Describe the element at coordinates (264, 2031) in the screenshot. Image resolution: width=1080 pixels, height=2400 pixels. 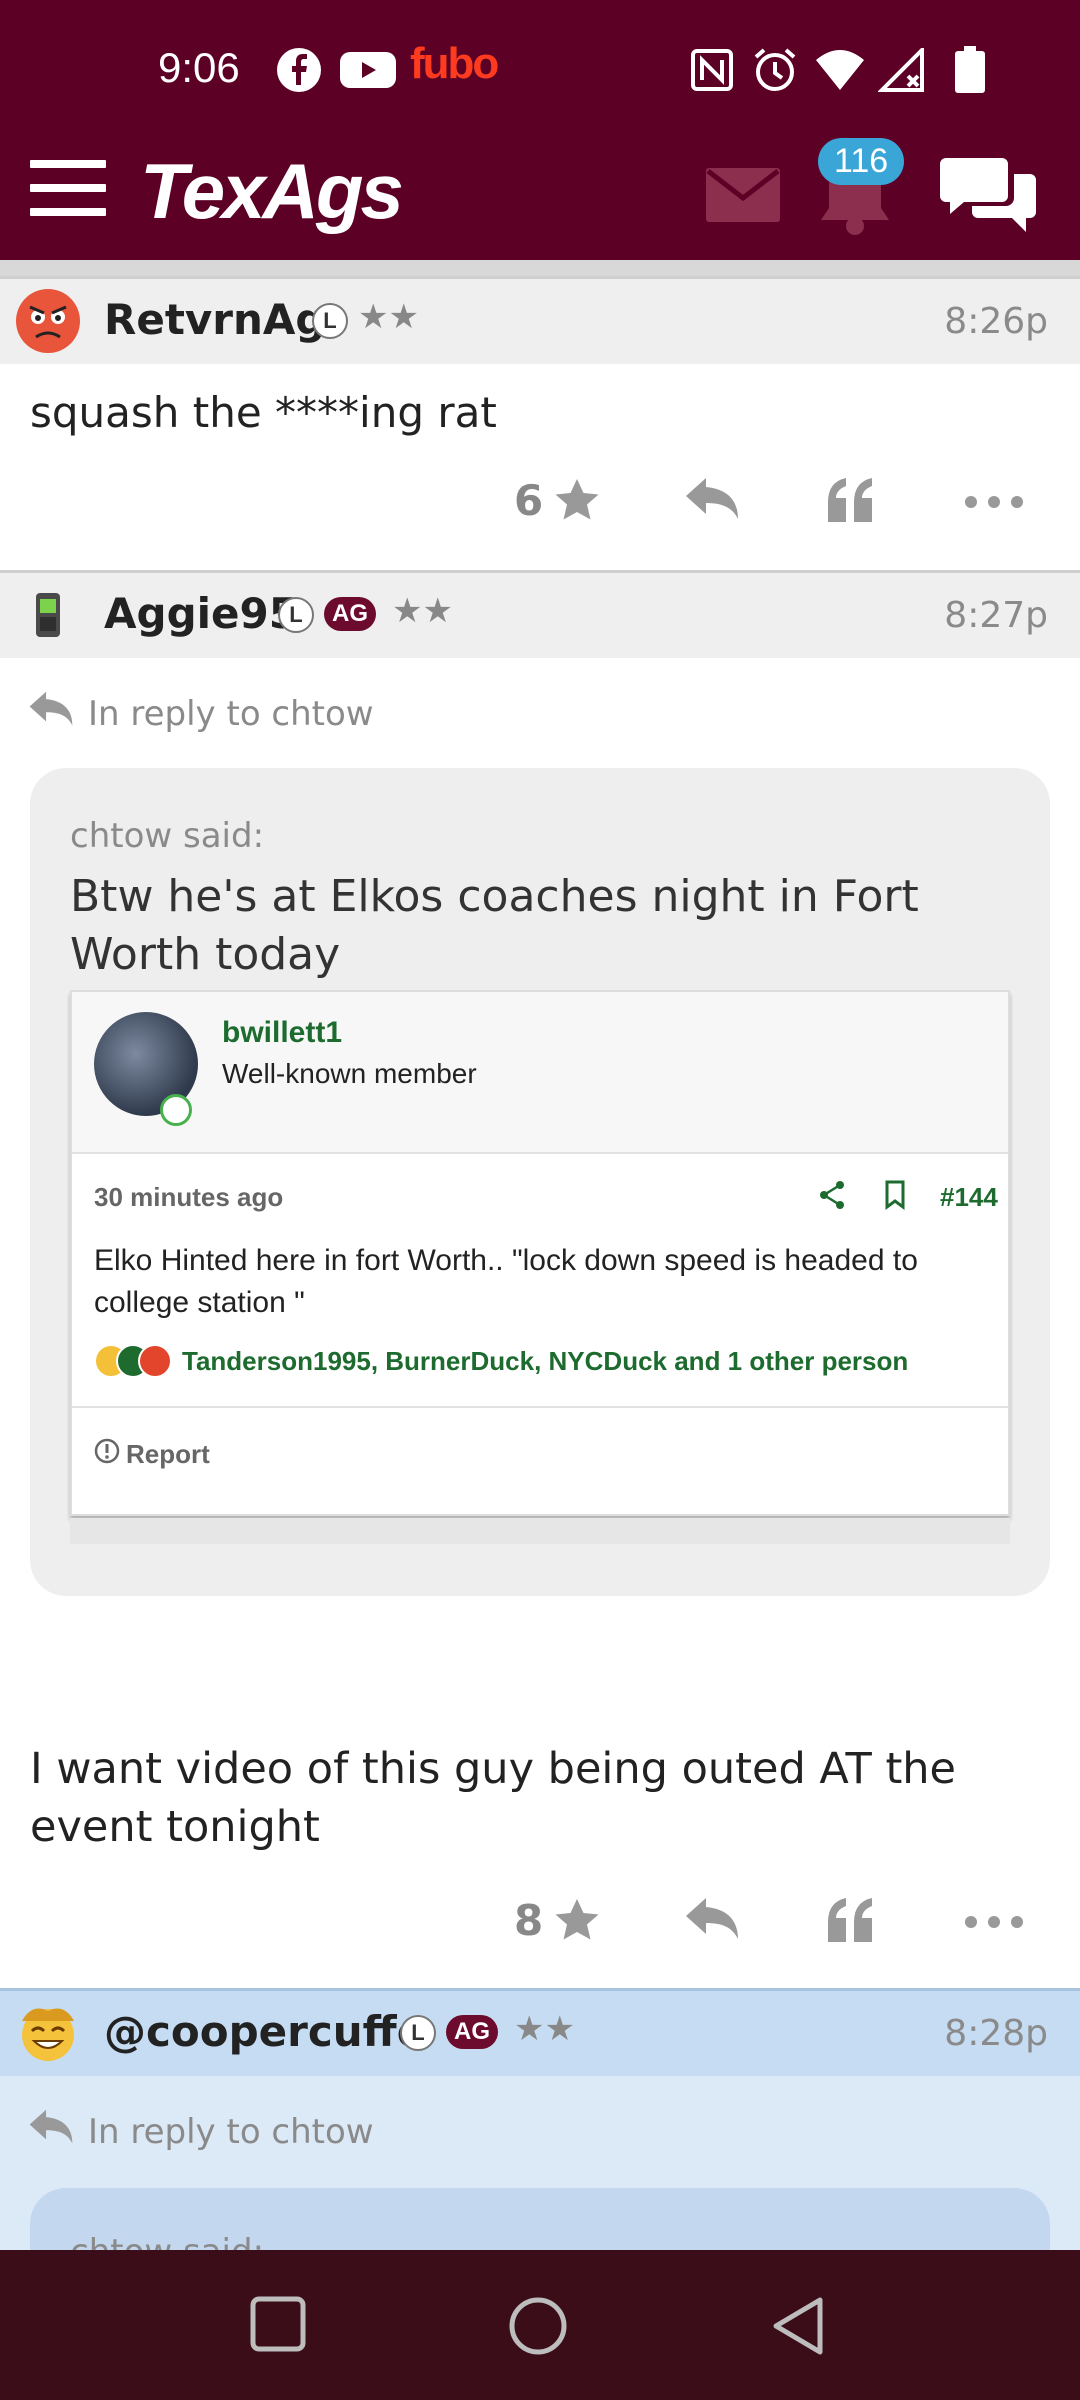
I see `username: @coopercuffe` at that location.